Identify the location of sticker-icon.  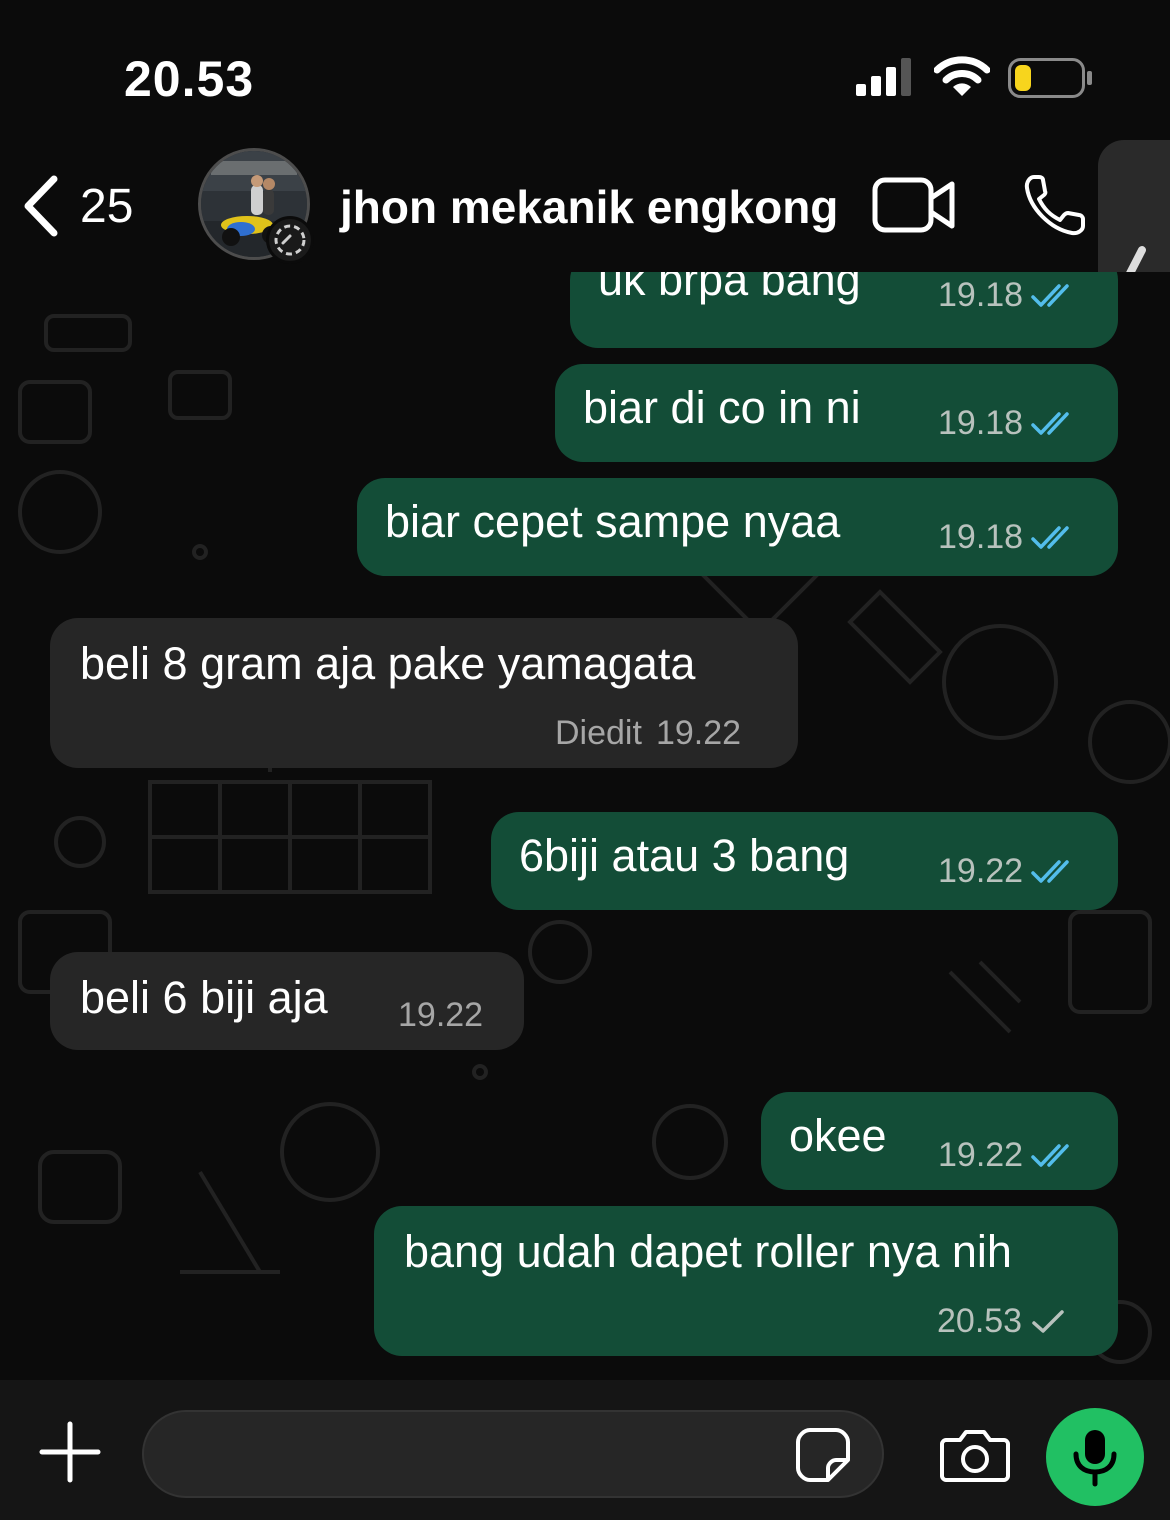
(823, 1455).